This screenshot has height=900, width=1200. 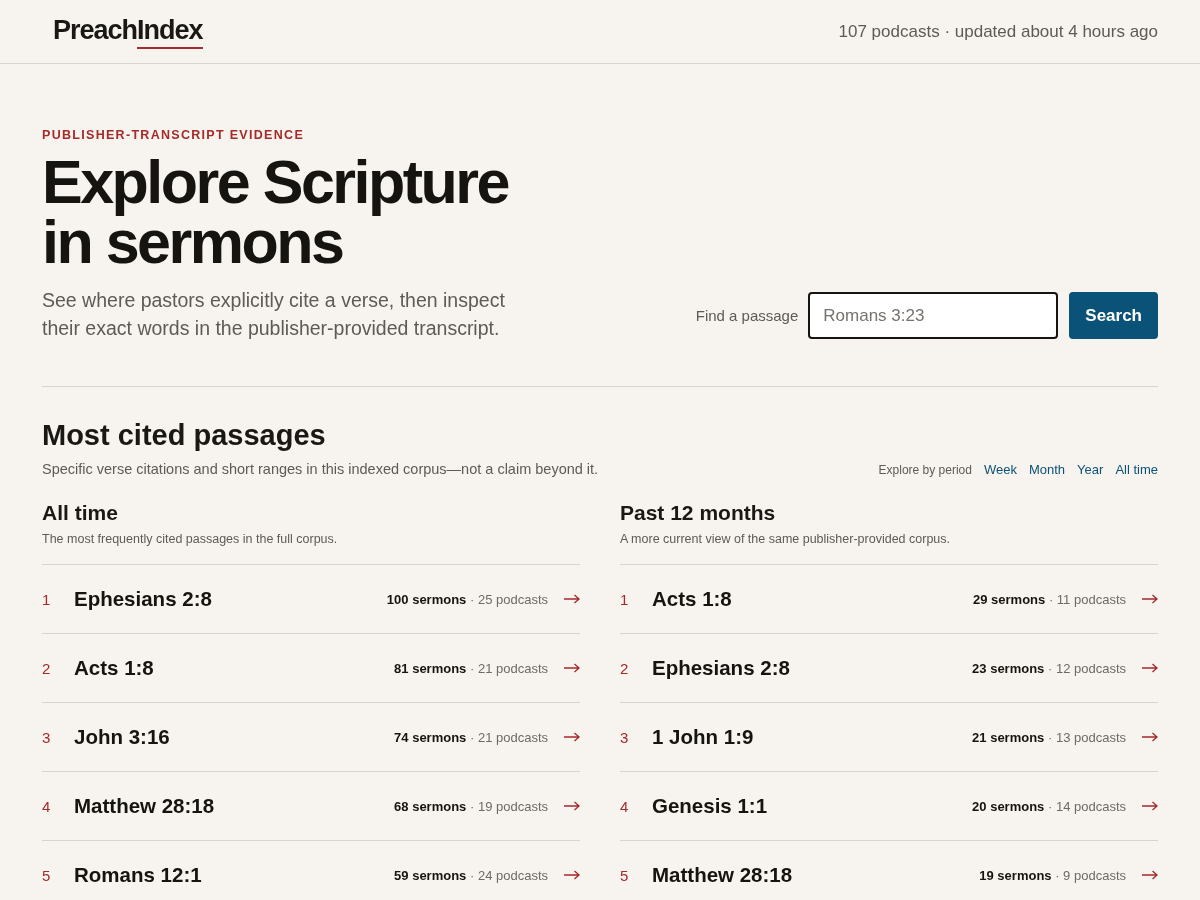 What do you see at coordinates (471, 668) in the screenshot?
I see `citation-stats: 81 sermons · 21 podcasts` at bounding box center [471, 668].